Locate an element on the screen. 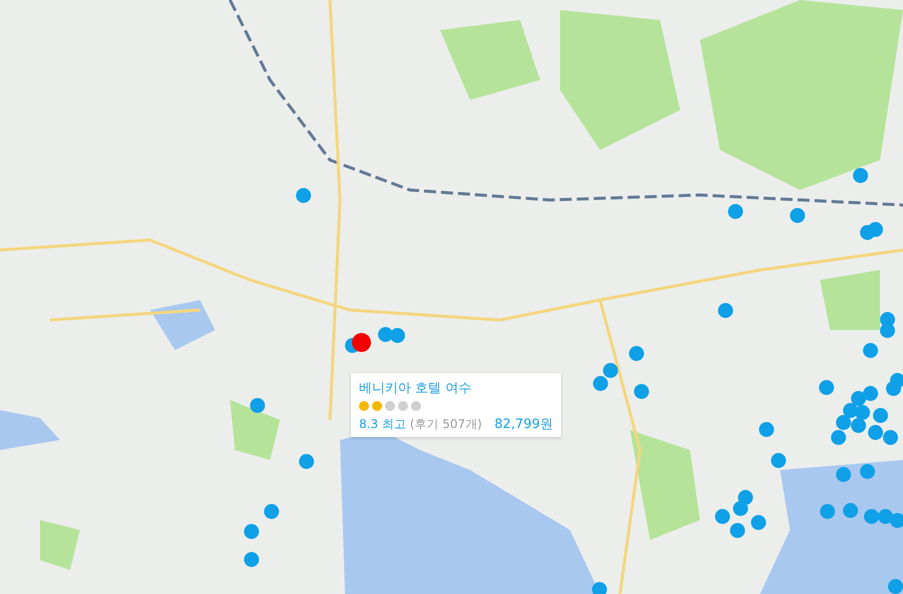 This screenshot has height=594, width=903. rating-text: 8.3 최고 is located at coordinates (382, 424).